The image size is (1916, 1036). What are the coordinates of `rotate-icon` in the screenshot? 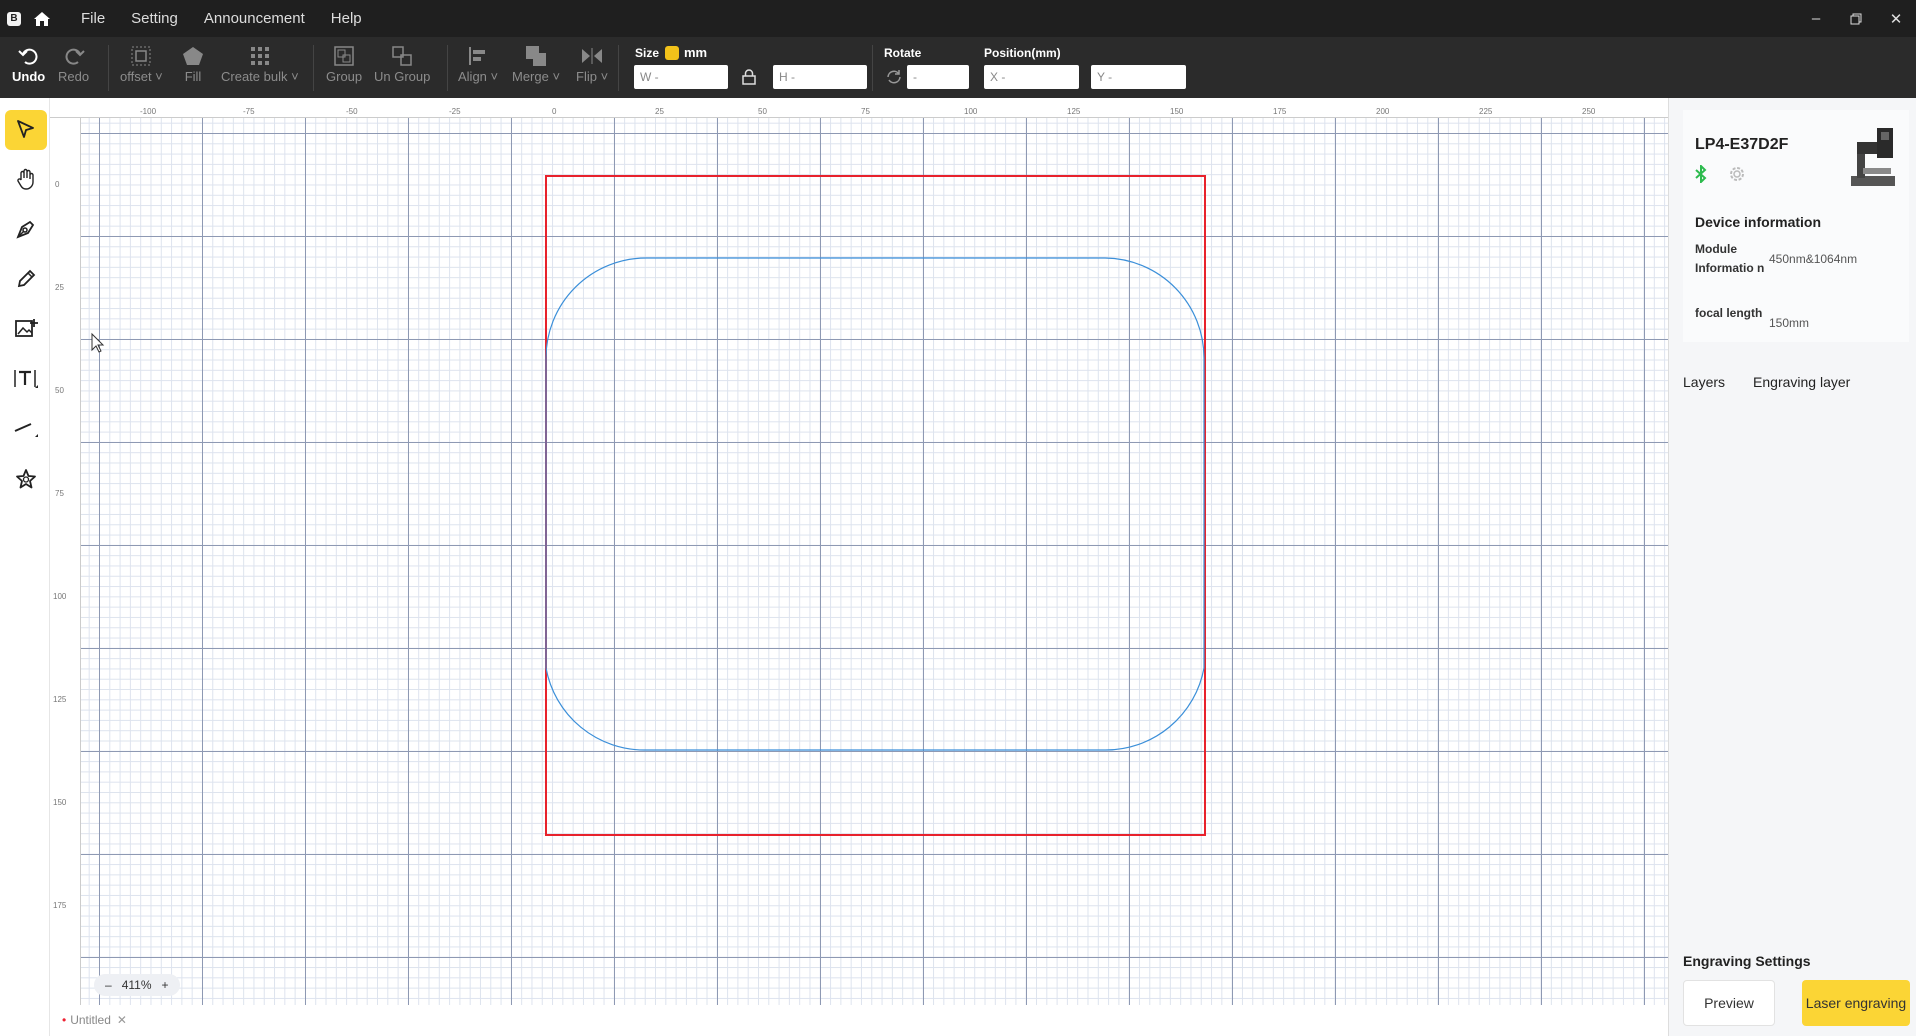 It's located at (894, 78).